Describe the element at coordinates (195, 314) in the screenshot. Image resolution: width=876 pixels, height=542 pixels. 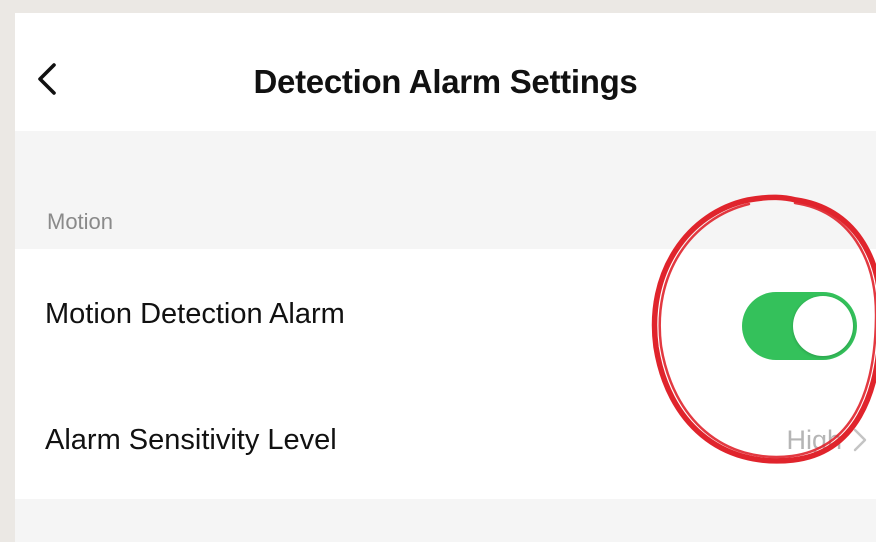
I see `motion-detection-alarm-label: Motion Detection Alarm` at that location.